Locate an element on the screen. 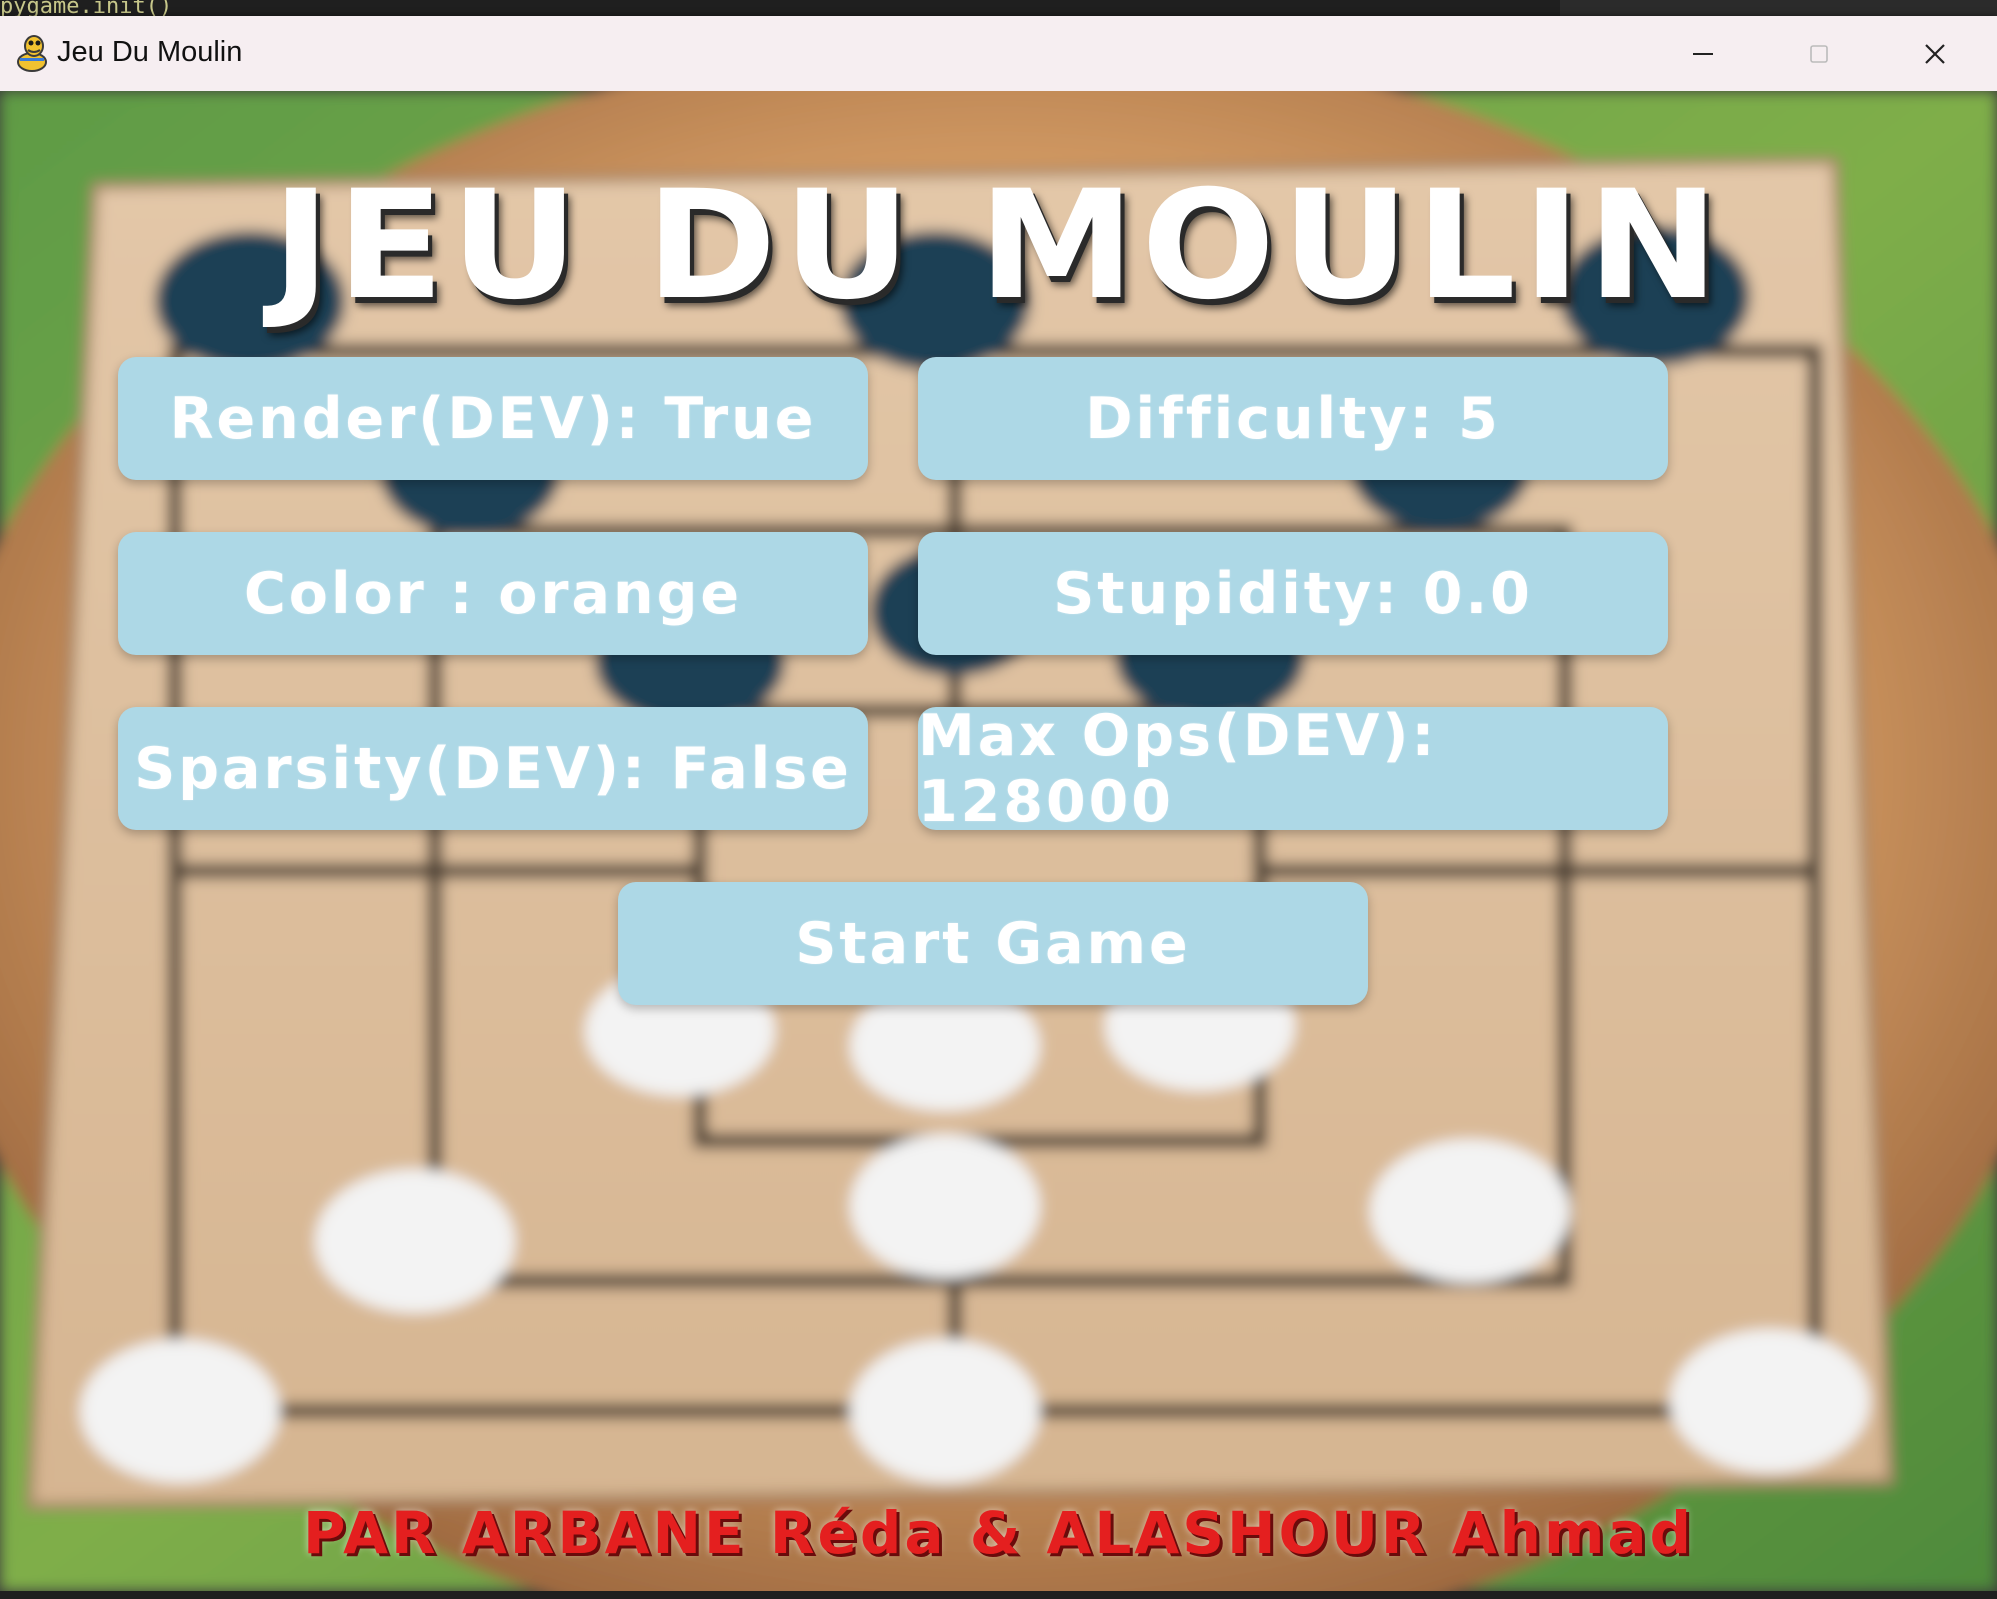 This screenshot has width=1997, height=1599. title-bar: Jeu Du Moulin is located at coordinates (998, 53).